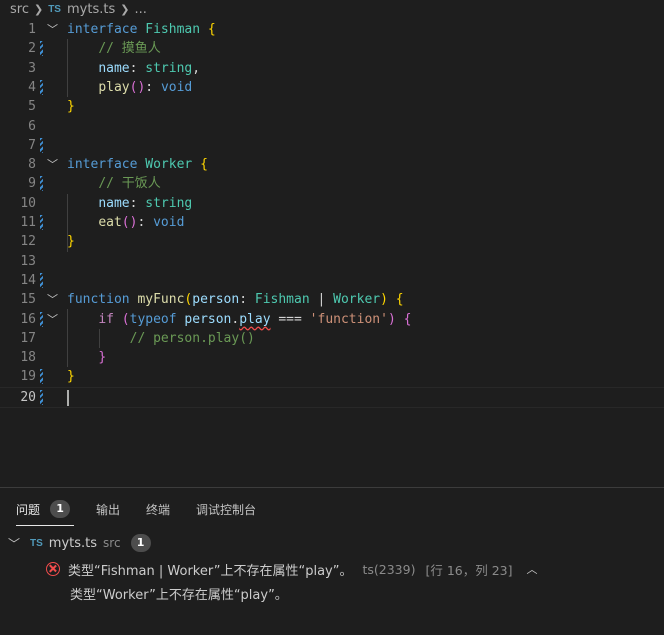 This screenshot has height=635, width=664. Describe the element at coordinates (53, 569) in the screenshot. I see `error-icon` at that location.